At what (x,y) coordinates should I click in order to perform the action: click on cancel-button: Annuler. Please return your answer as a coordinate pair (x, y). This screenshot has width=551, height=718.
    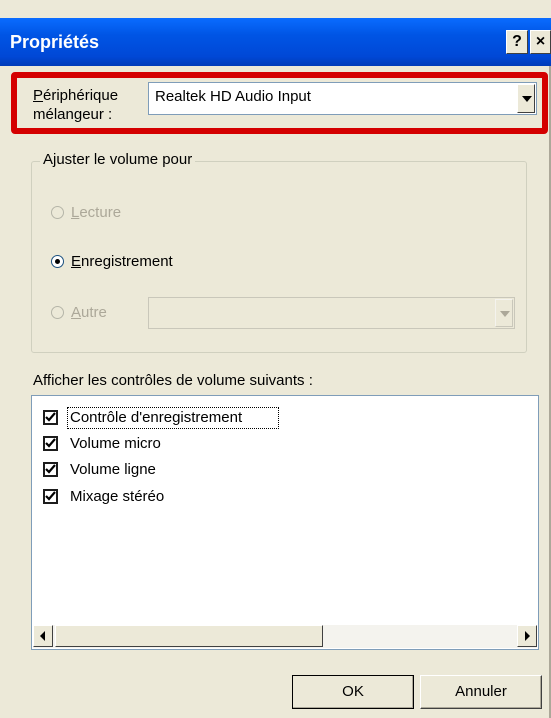
    Looking at the image, I should click on (481, 692).